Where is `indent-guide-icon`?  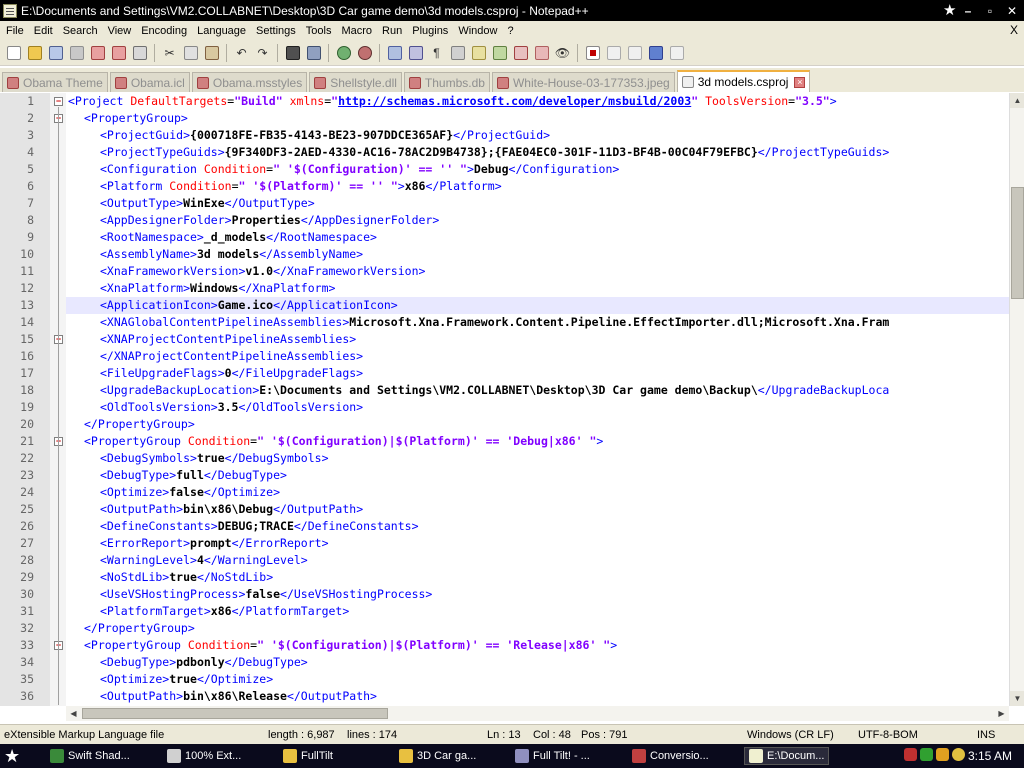
indent-guide-icon is located at coordinates (457, 52).